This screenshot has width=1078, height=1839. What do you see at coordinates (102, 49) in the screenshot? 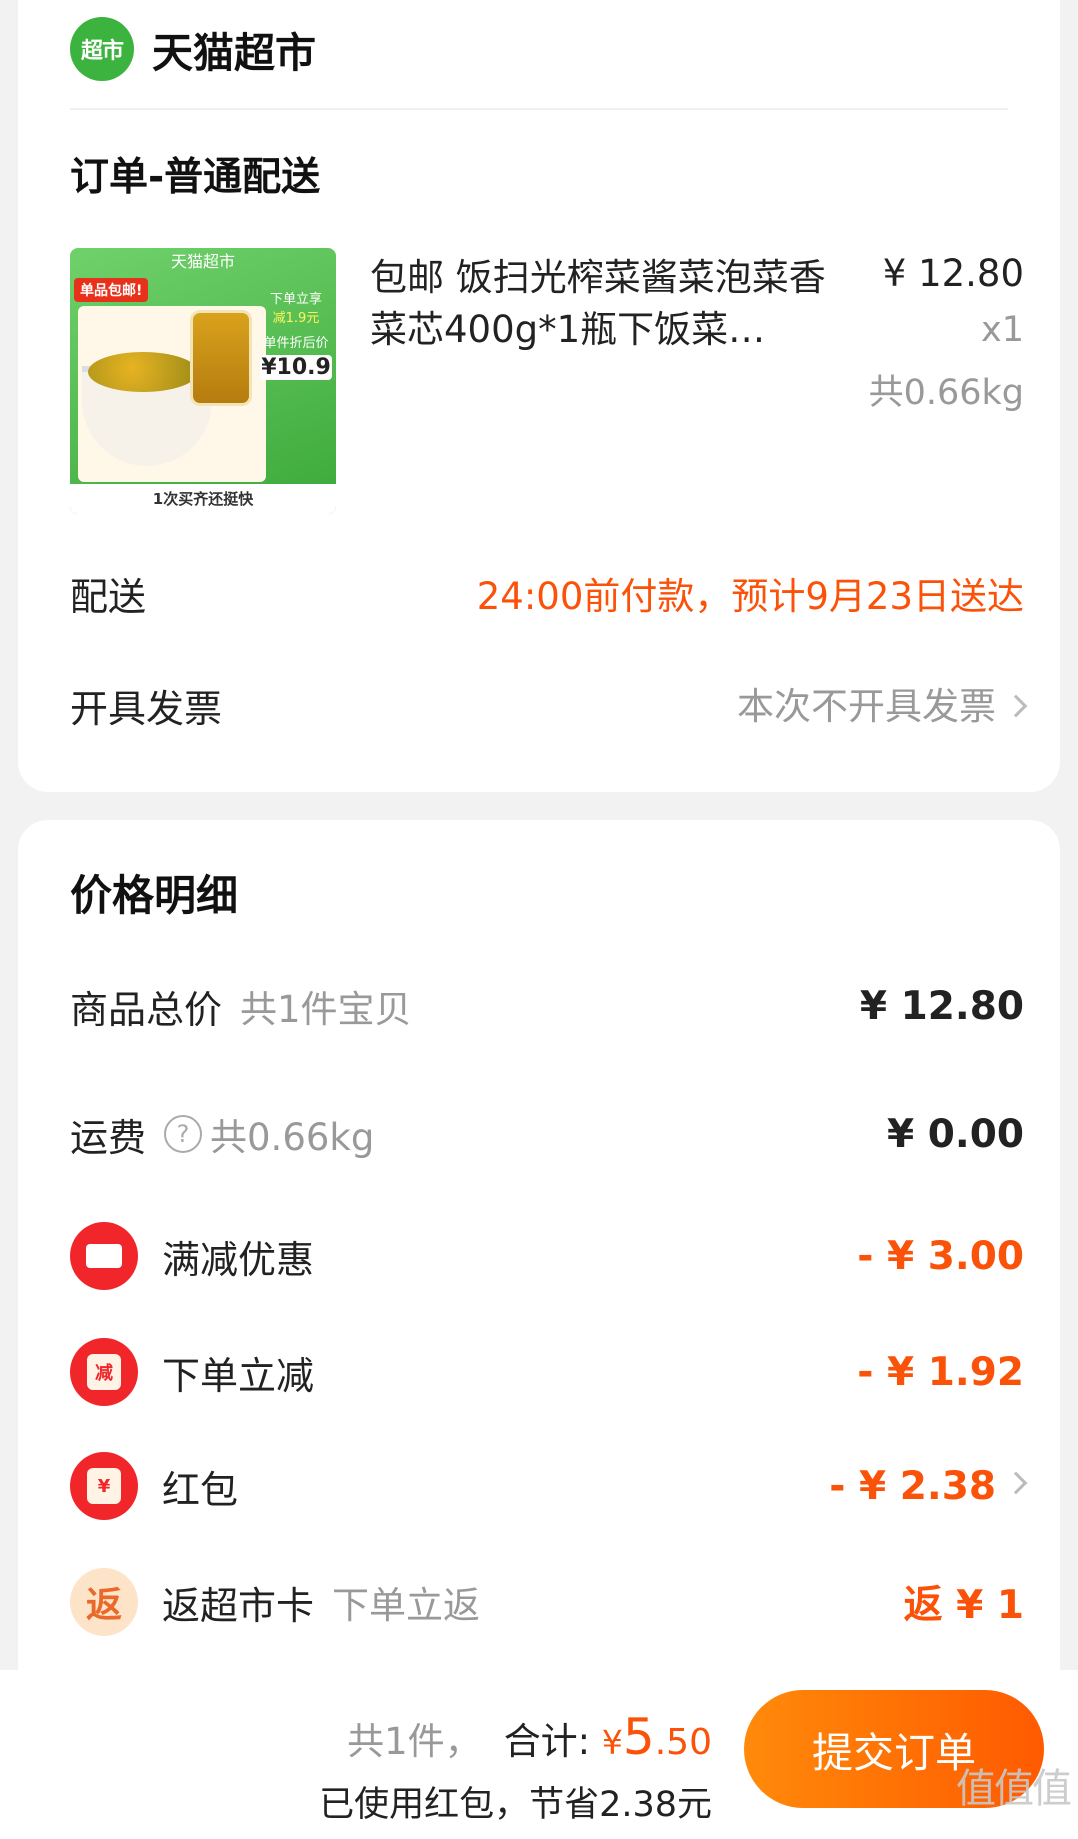
I see `store-logo: 超市` at bounding box center [102, 49].